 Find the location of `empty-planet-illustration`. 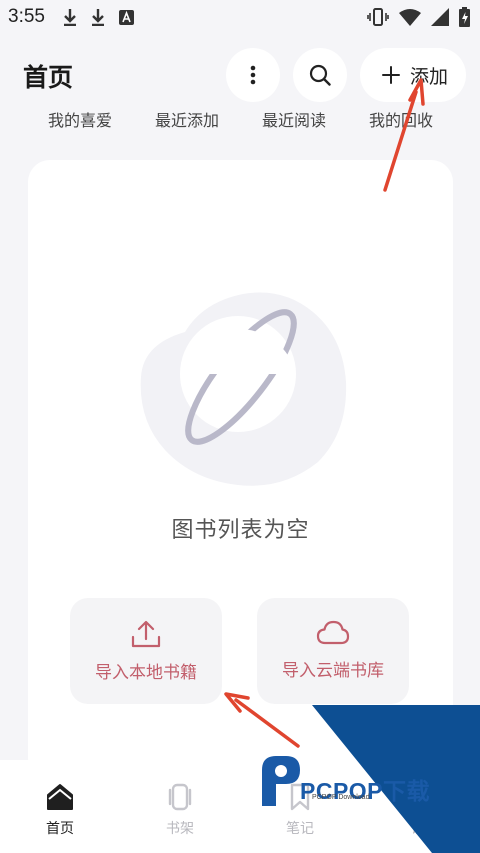

empty-planet-illustration is located at coordinates (243, 389).